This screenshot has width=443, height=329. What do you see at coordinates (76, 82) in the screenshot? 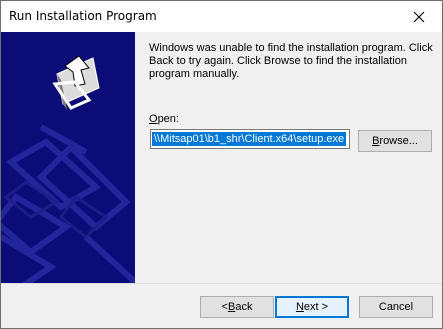
I see `setup-wizard-icon` at bounding box center [76, 82].